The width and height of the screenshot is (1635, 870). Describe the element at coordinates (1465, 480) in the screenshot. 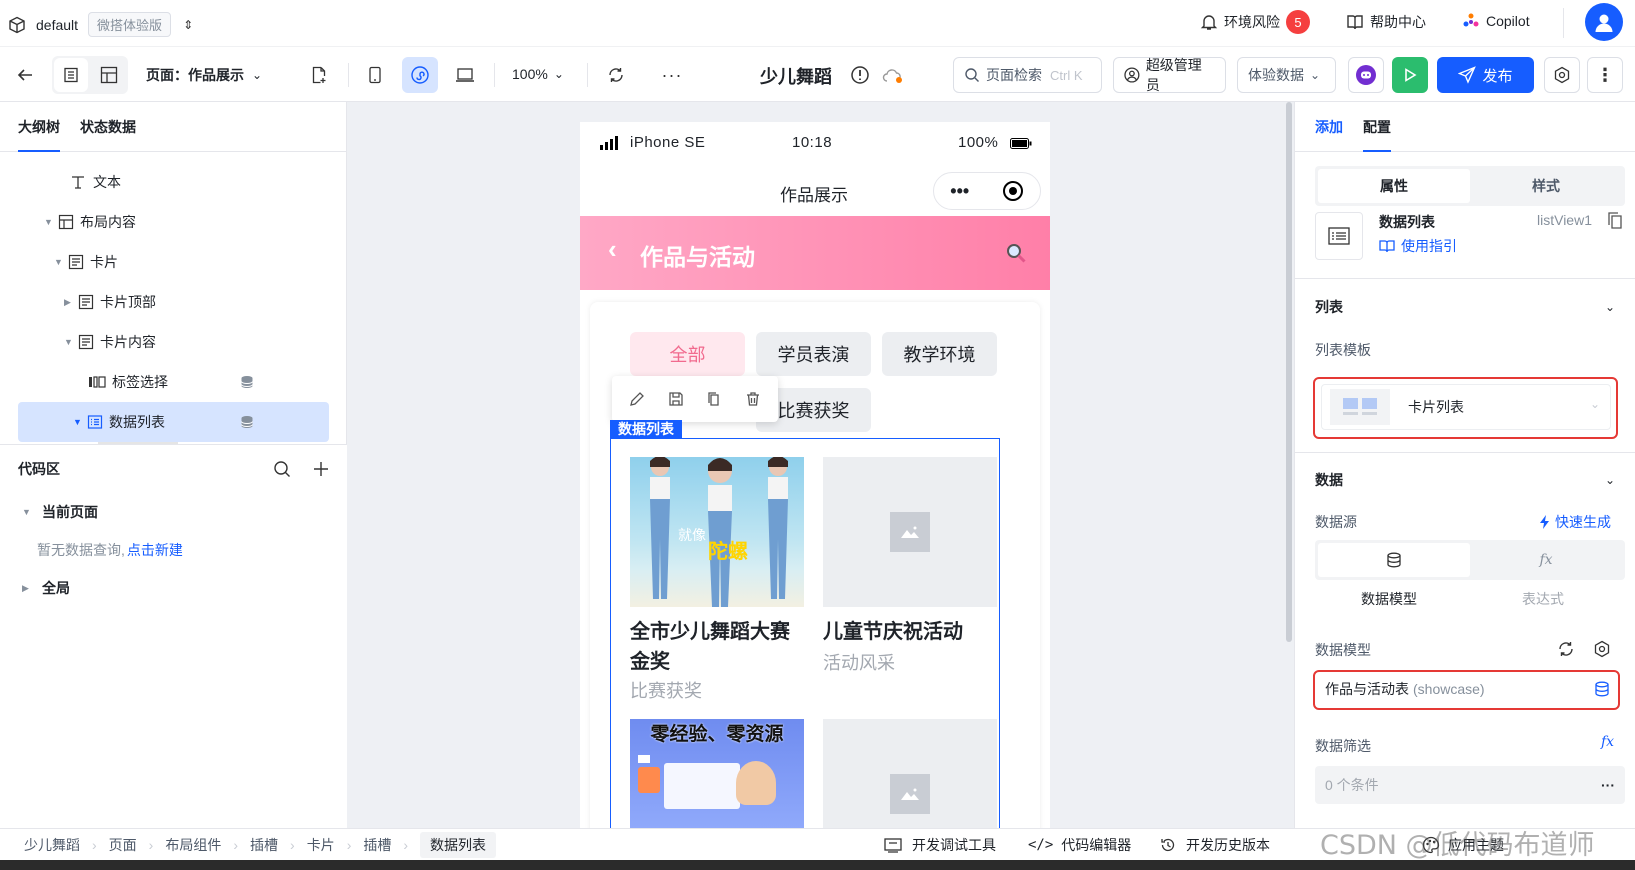

I see `data-section-header: 数据 ⌄` at that location.